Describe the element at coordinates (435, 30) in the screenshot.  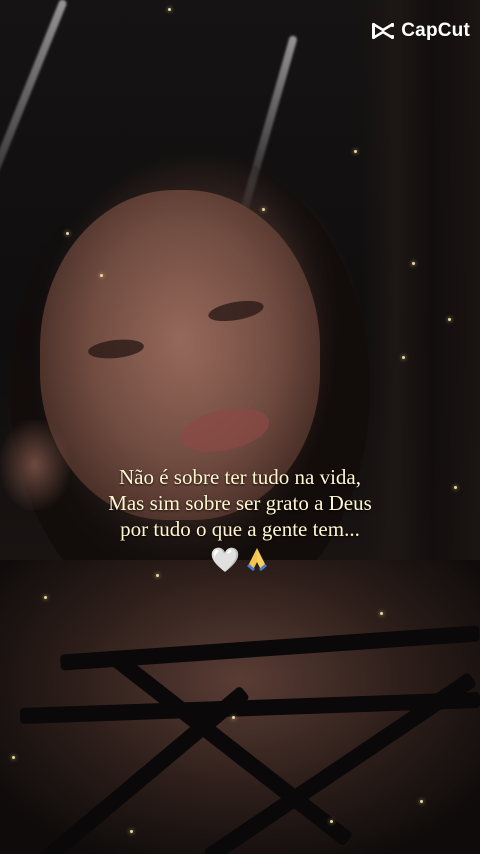
I see `capcut-brand-text: CapCut` at that location.